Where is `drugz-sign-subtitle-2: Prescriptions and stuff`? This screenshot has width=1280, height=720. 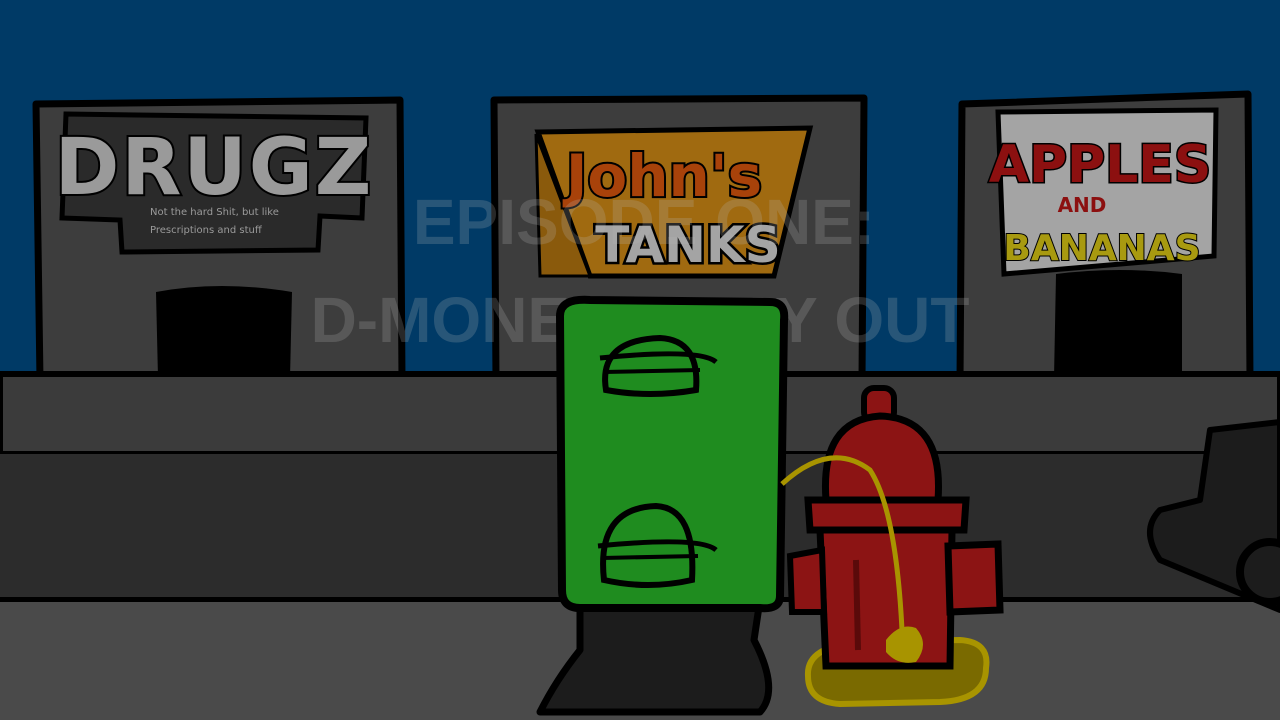
drugz-sign-subtitle-2: Prescriptions and stuff is located at coordinates (206, 230).